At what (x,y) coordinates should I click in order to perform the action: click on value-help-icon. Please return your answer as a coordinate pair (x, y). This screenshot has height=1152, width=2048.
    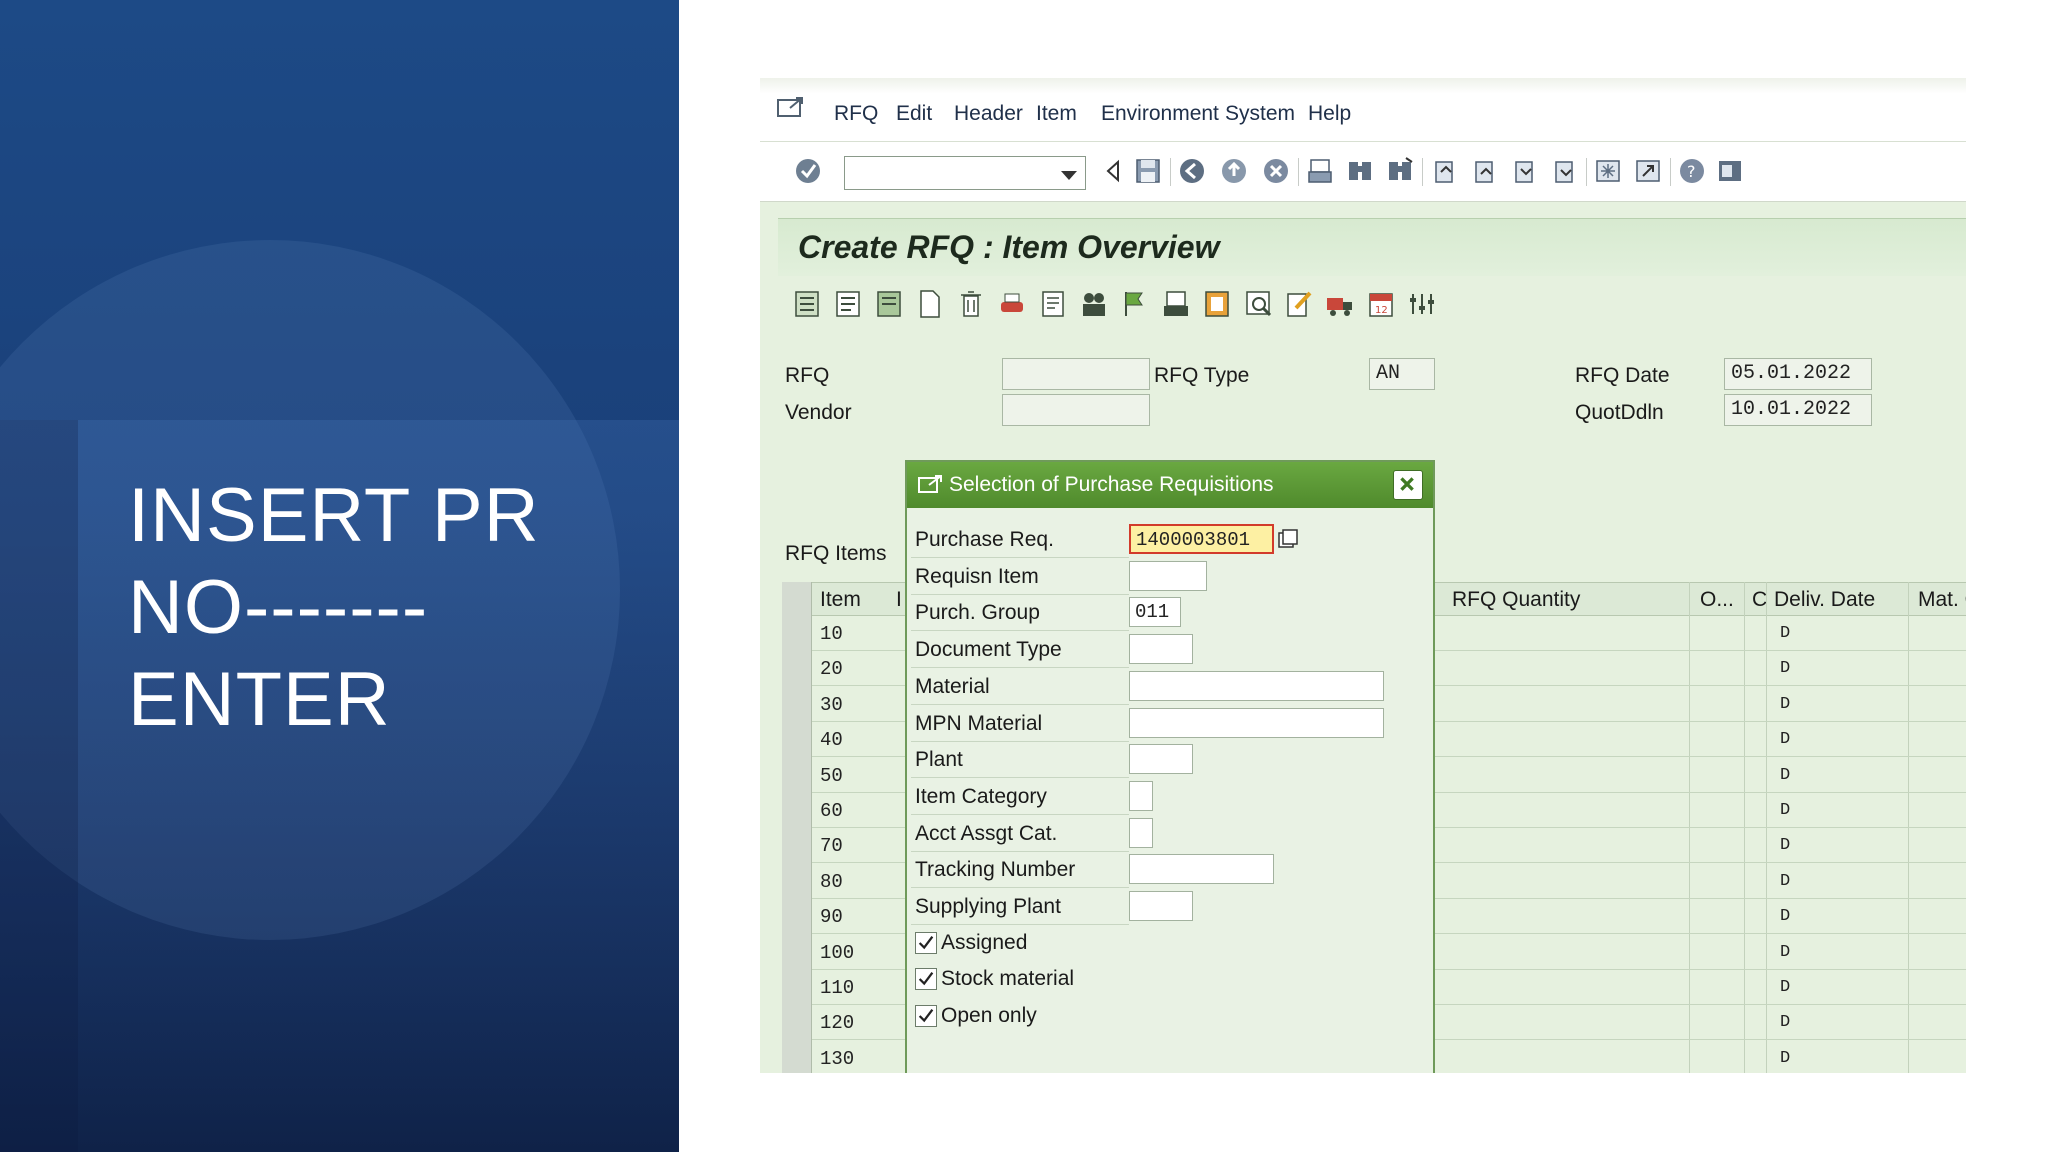
    Looking at the image, I should click on (1288, 540).